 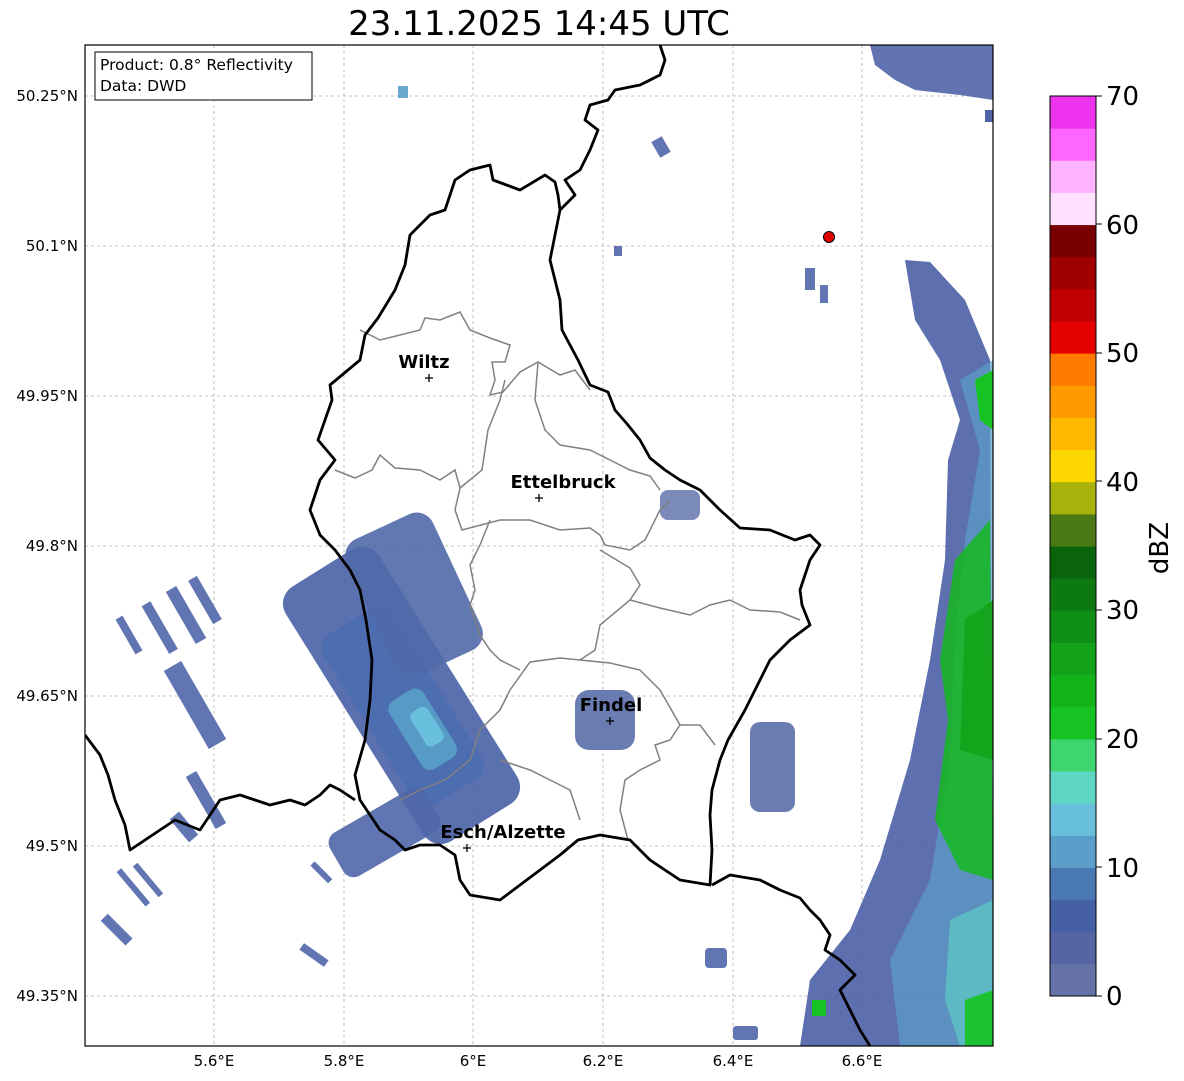 What do you see at coordinates (423, 362) in the screenshot?
I see `city-label-wiltz: Wiltz` at bounding box center [423, 362].